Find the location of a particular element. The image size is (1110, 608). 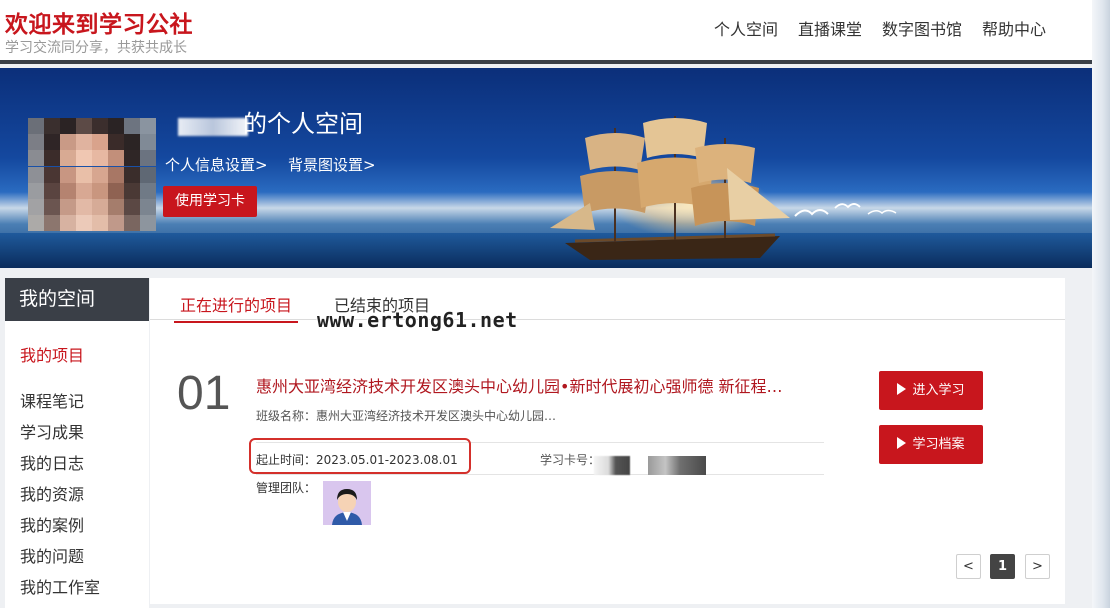

sidebar-item-my-projects: 我的项目 is located at coordinates (60, 361).